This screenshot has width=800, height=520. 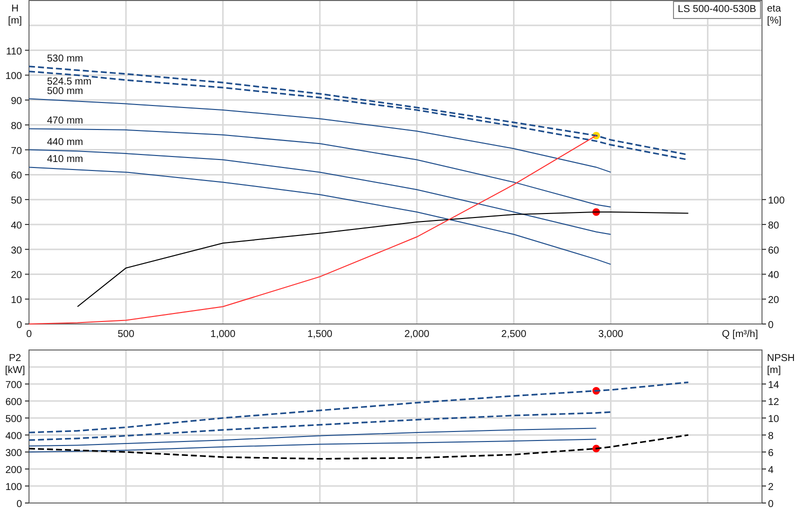 I want to click on y-tick-label: 600, so click(x=13, y=402).